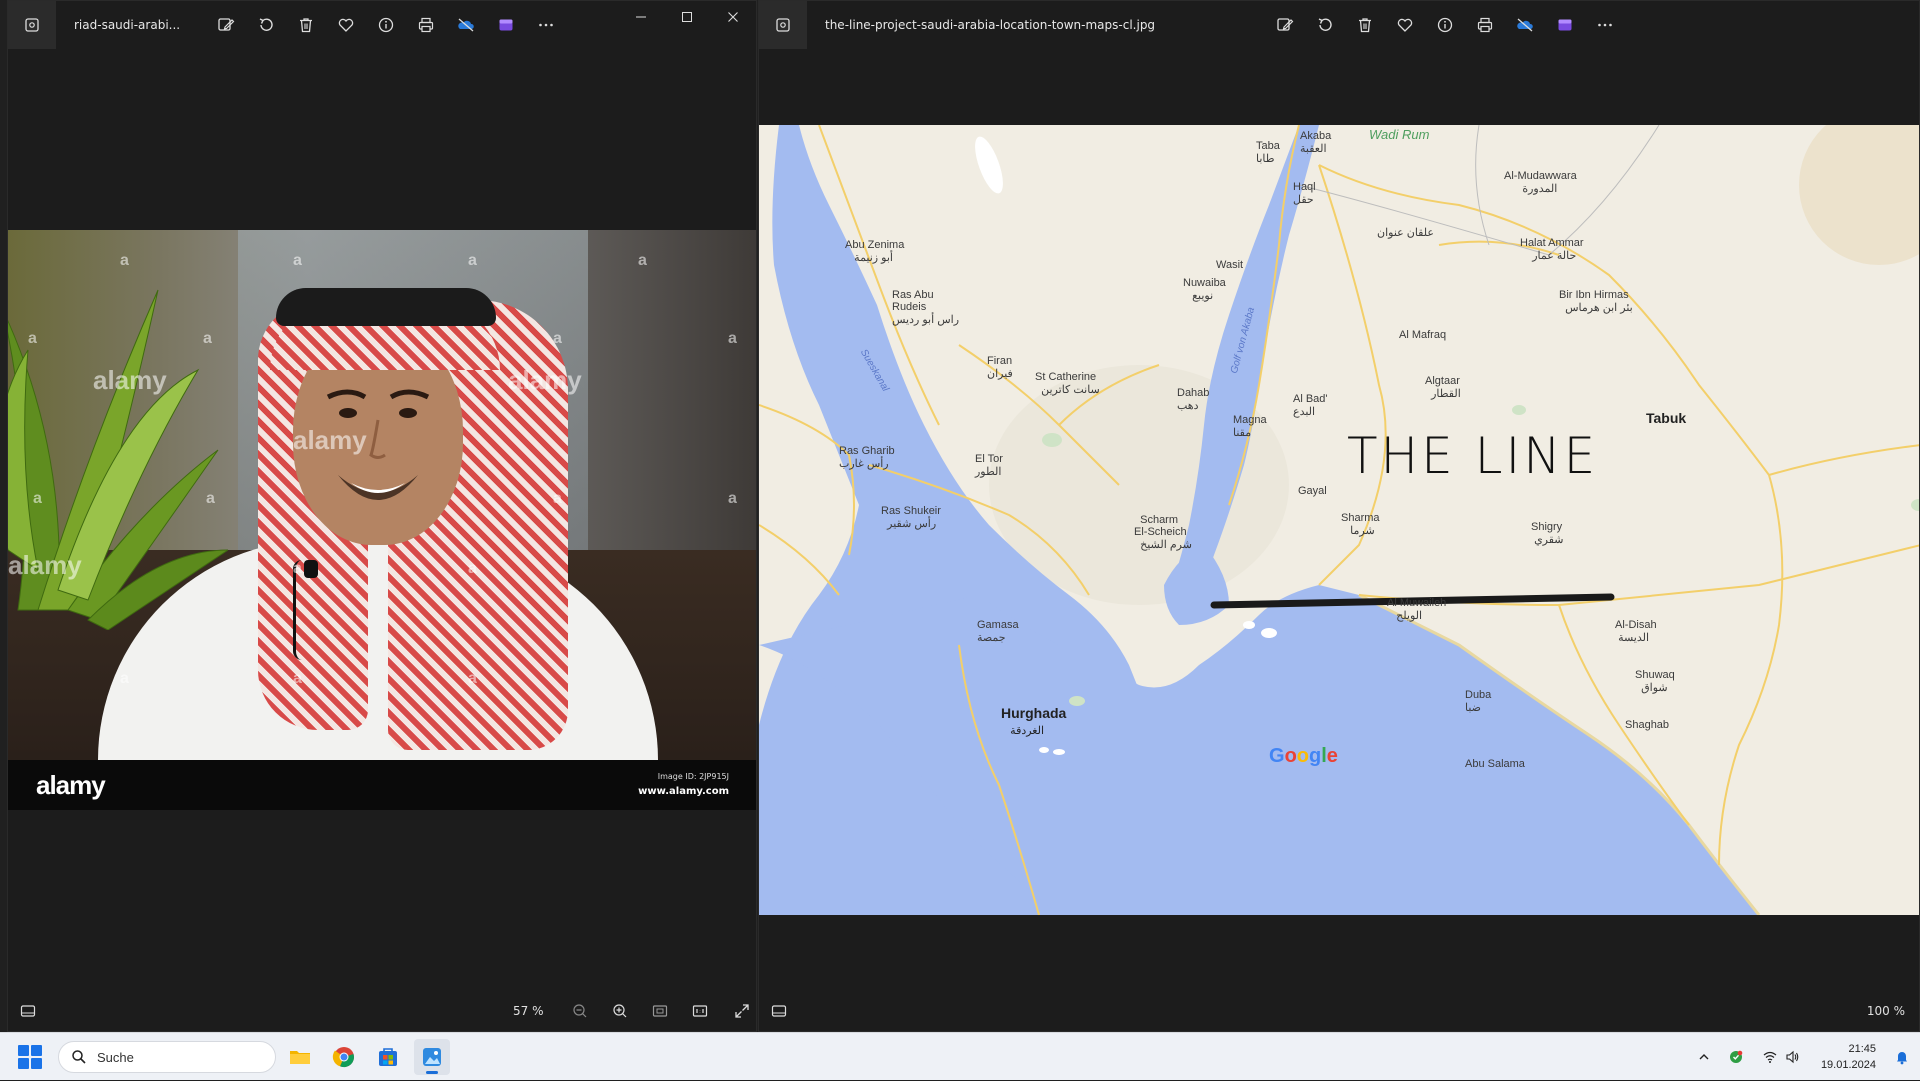  I want to click on search-icon, so click(79, 1057).